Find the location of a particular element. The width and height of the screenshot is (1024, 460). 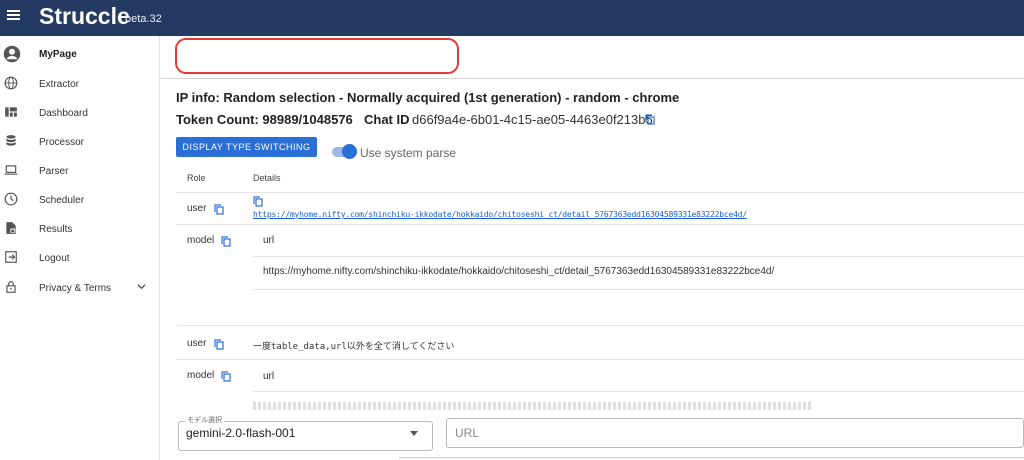

top-app-bar: Struccle beta.32 is located at coordinates (512, 18).